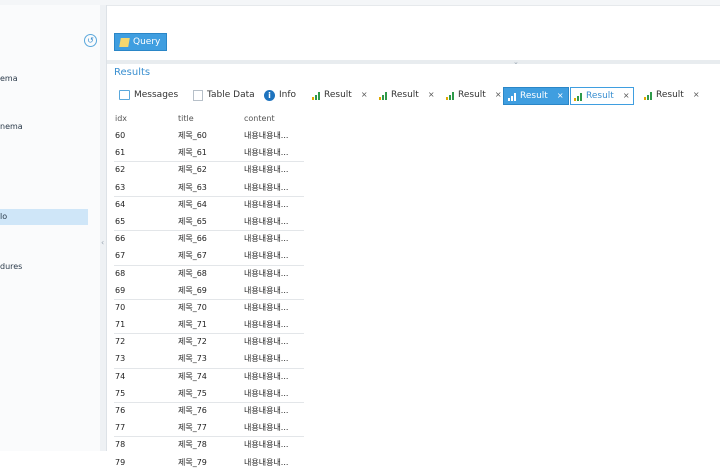  I want to click on tab-result-2: Result ×, so click(407, 95).